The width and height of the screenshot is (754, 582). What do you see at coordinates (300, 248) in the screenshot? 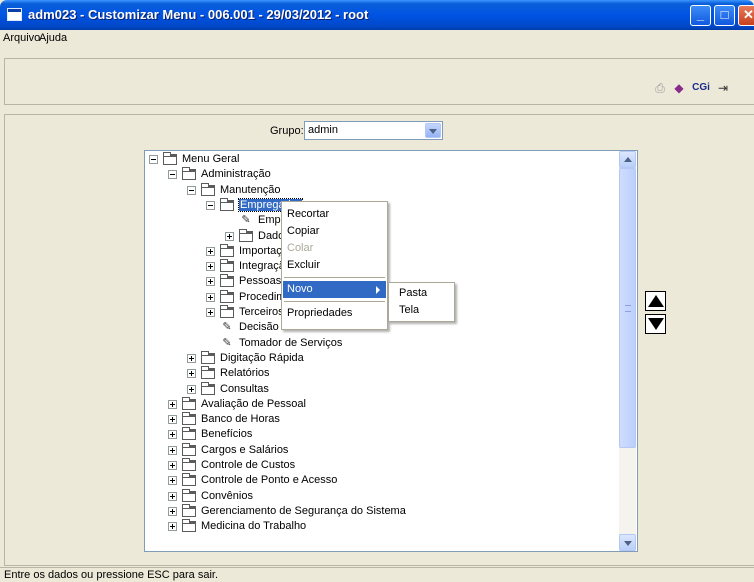
I see `context-item-colar: Colar` at bounding box center [300, 248].